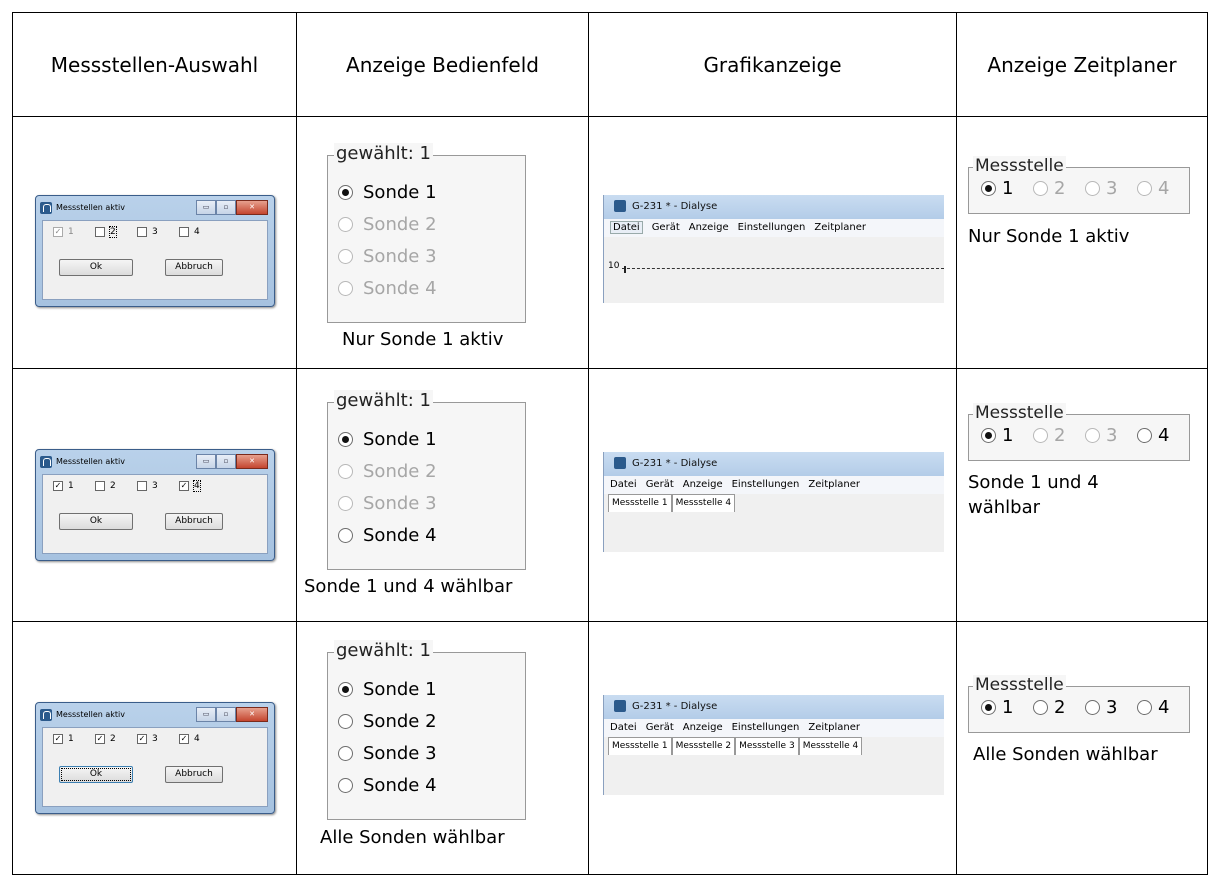 The height and width of the screenshot is (875, 1219). What do you see at coordinates (1082, 495) in the screenshot?
I see `row2-zeit-cell: Messstelle 1 2 3 4 Sonde 1 und 4 wählbar` at bounding box center [1082, 495].